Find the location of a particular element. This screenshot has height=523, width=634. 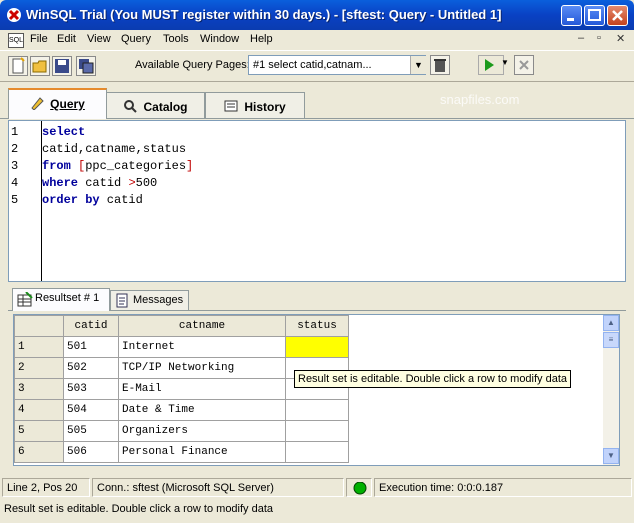

code-line-4: where catid >500 is located at coordinates (99, 183).